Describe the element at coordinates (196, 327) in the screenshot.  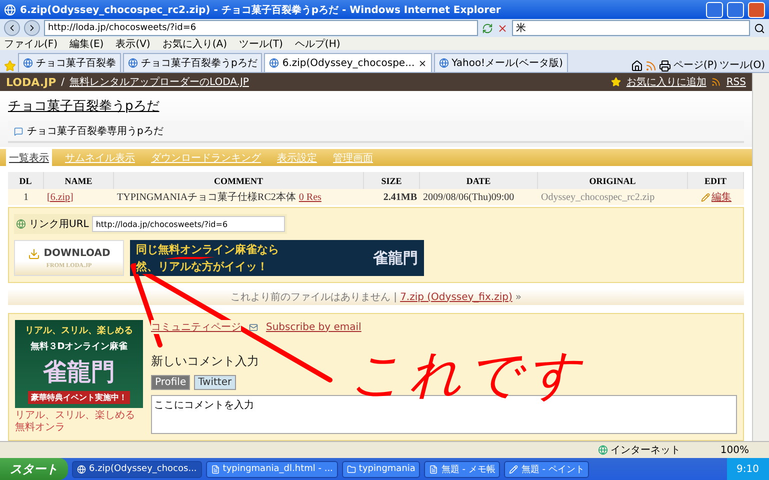
I see `community-link: コミュニティページ` at that location.